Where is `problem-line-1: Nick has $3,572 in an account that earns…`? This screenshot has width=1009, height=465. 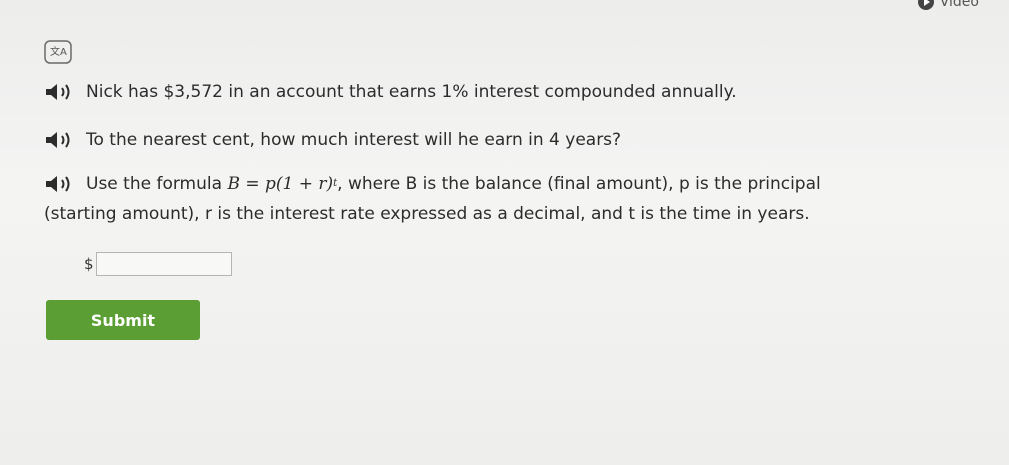
problem-line-1: Nick has $3,572 in an account that earns… is located at coordinates (390, 92).